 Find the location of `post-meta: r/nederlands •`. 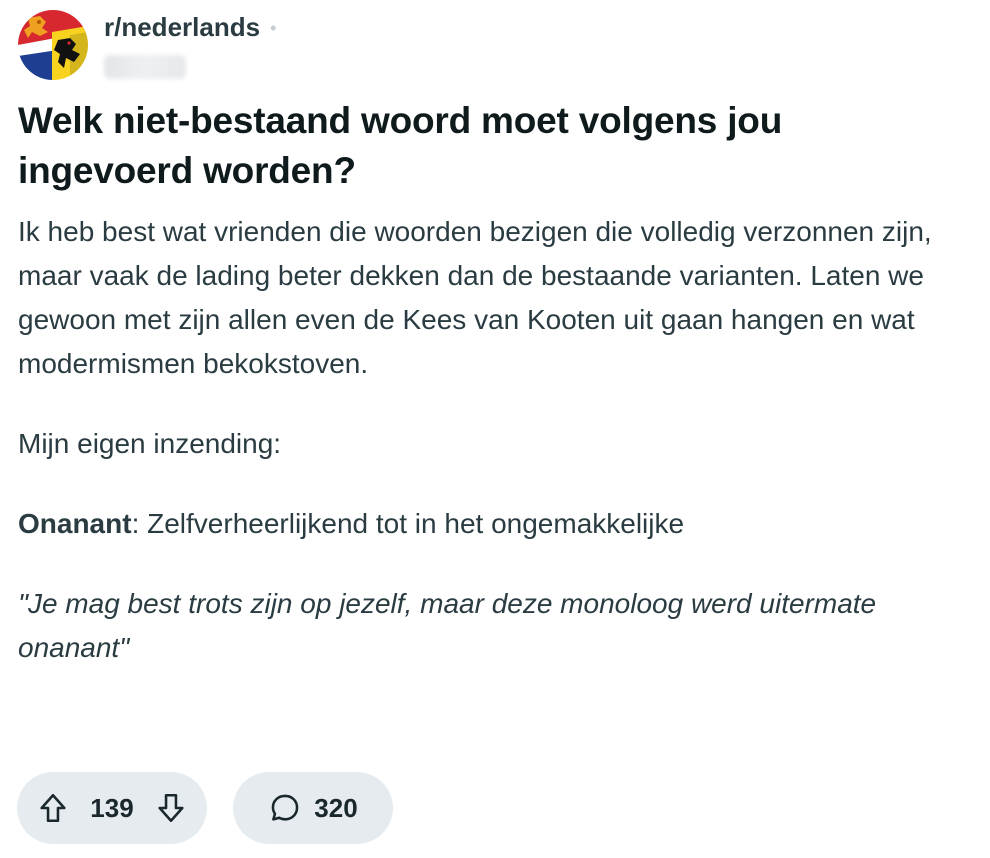

post-meta: r/nederlands • is located at coordinates (190, 45).